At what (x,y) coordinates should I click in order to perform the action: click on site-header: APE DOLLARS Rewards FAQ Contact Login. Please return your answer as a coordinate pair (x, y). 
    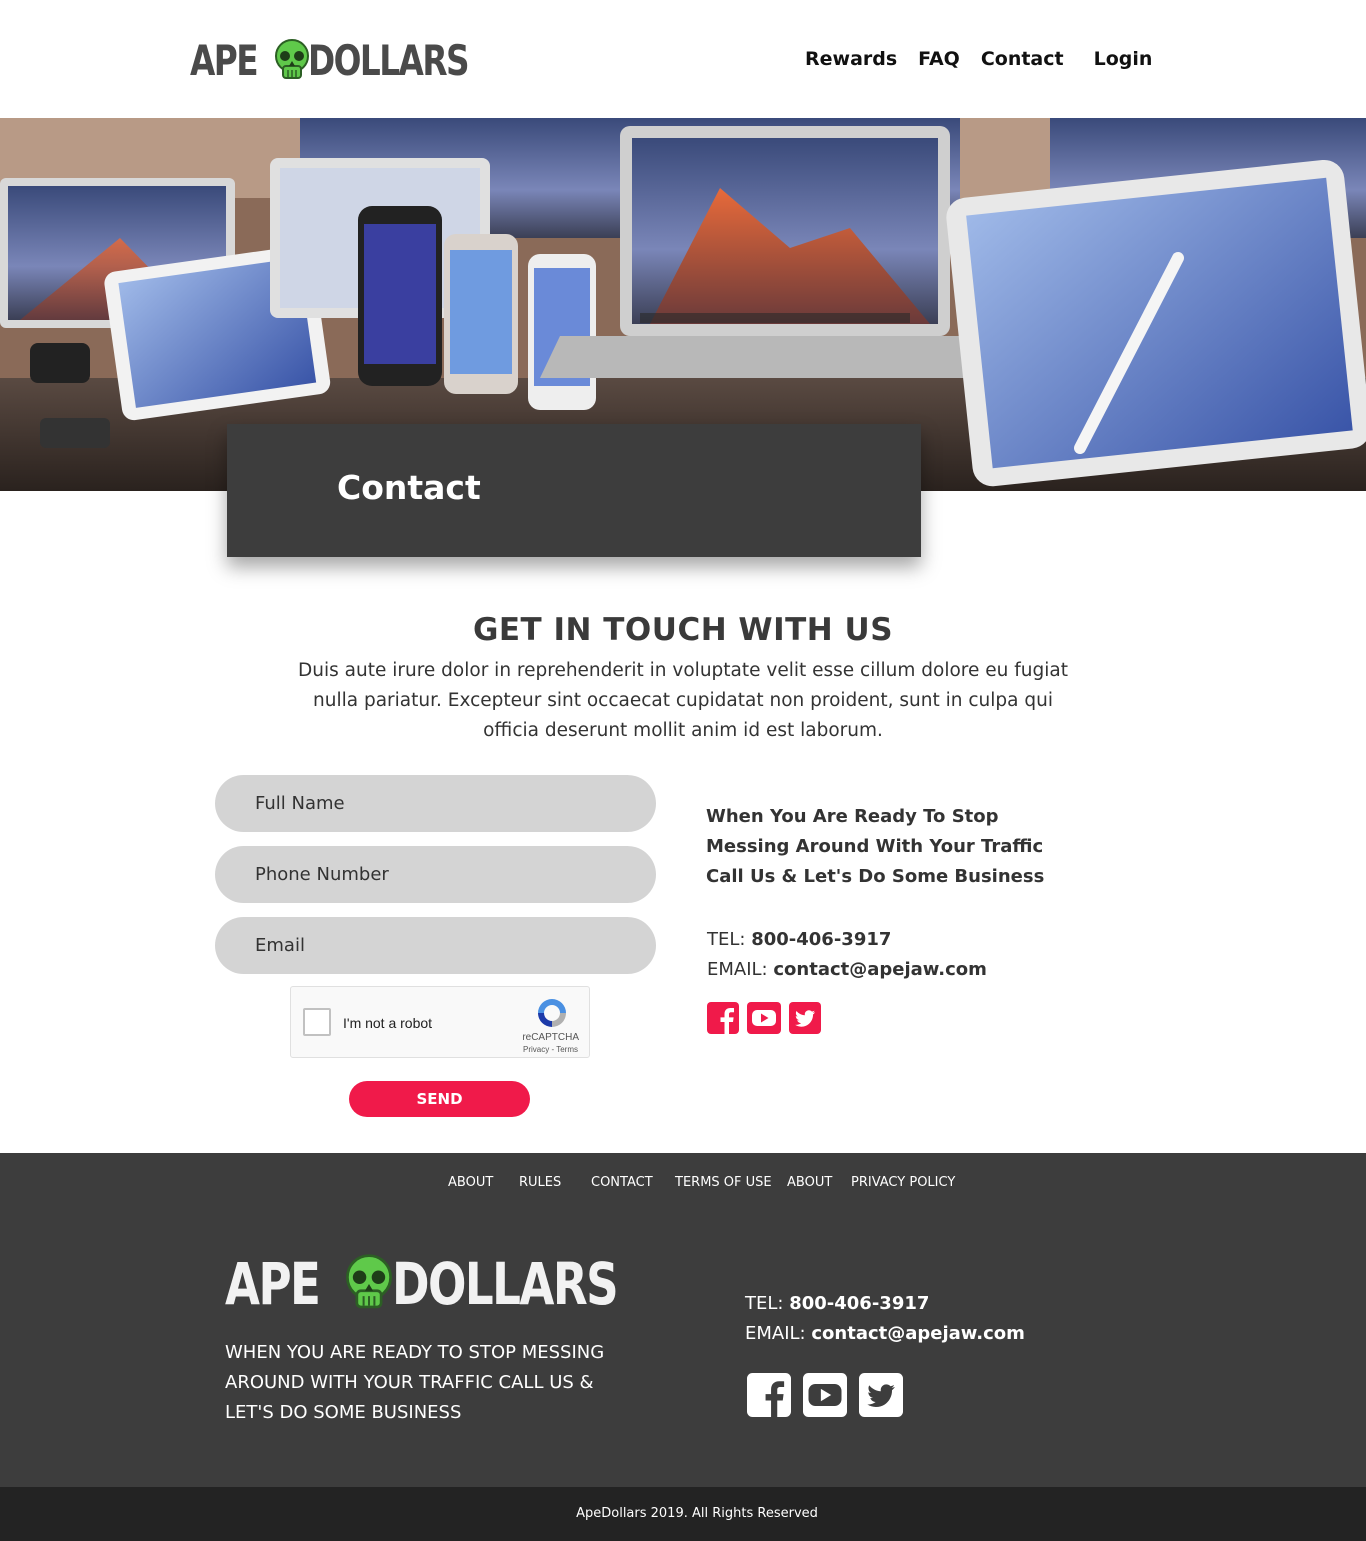
    Looking at the image, I should click on (683, 59).